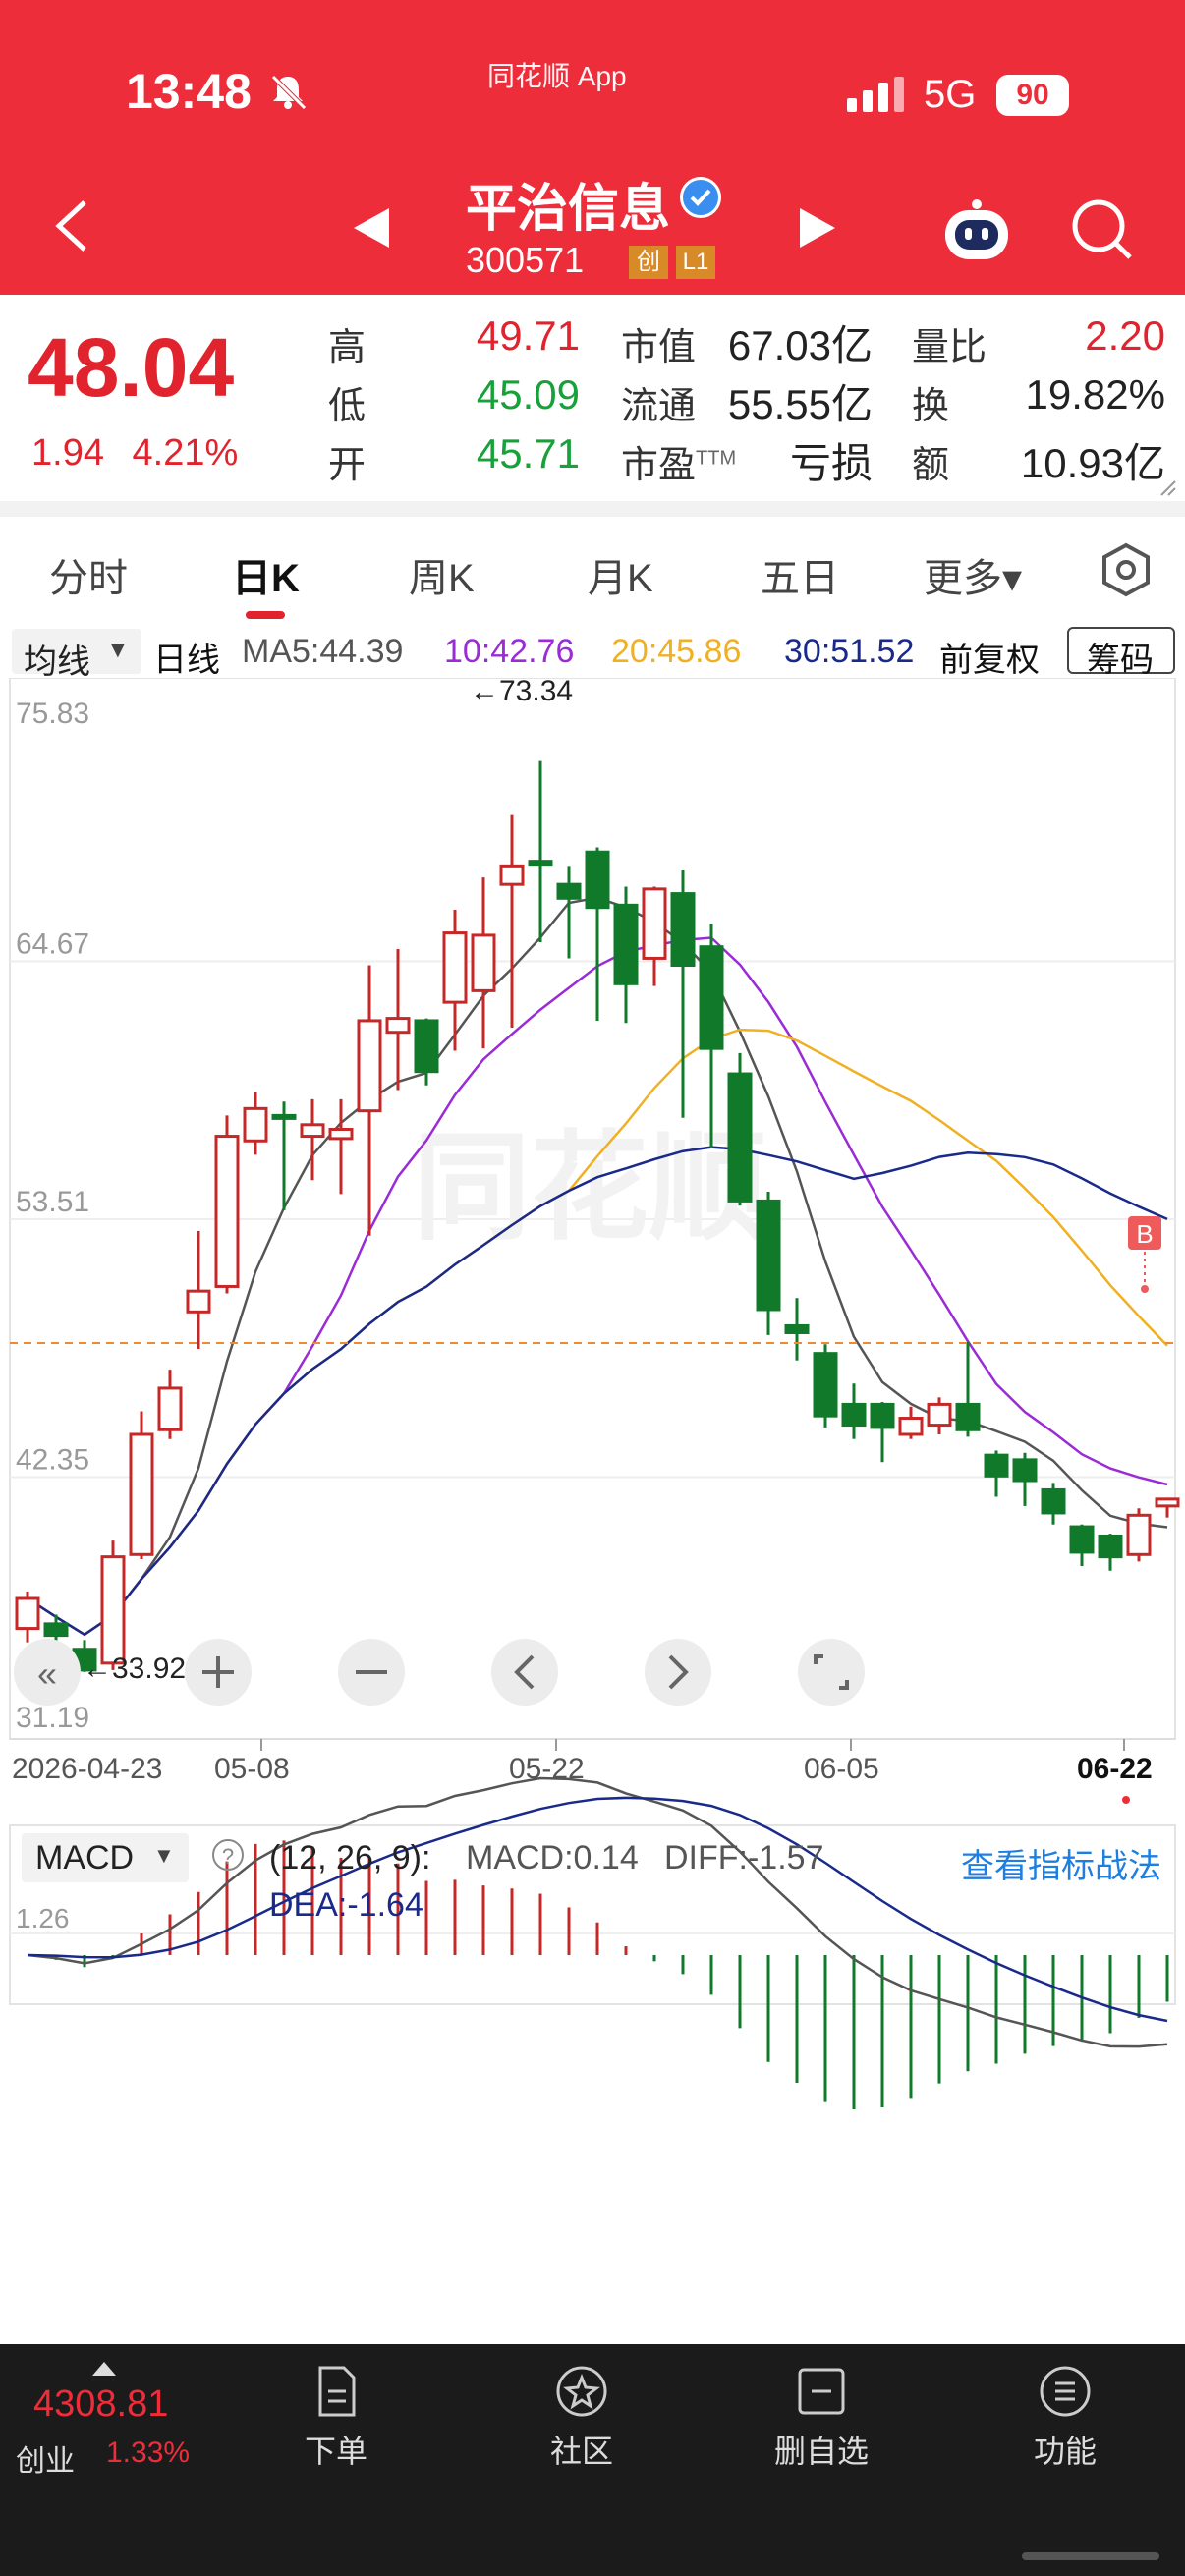 The image size is (1185, 2576). I want to click on status-time: 13:48, so click(189, 91).